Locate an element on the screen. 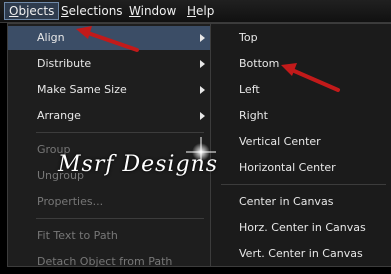 This screenshot has height=274, width=391. menu-selections: Selections is located at coordinates (92, 11).